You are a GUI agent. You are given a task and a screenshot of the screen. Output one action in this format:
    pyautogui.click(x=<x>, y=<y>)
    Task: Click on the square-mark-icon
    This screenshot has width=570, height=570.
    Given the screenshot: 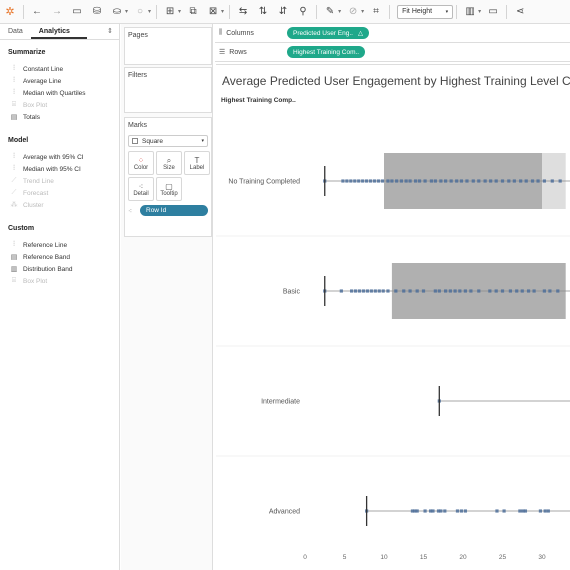 What is the action you would take?
    pyautogui.click(x=135, y=141)
    